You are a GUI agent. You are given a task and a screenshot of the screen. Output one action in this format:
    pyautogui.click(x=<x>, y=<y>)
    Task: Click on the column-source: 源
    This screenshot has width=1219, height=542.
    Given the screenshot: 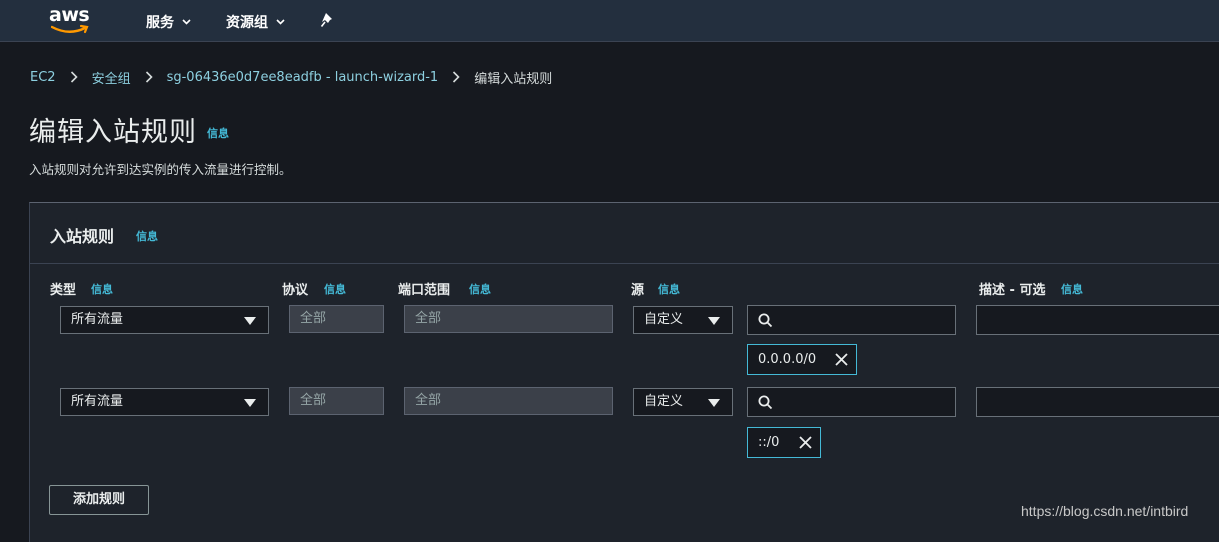 What is the action you would take?
    pyautogui.click(x=638, y=290)
    